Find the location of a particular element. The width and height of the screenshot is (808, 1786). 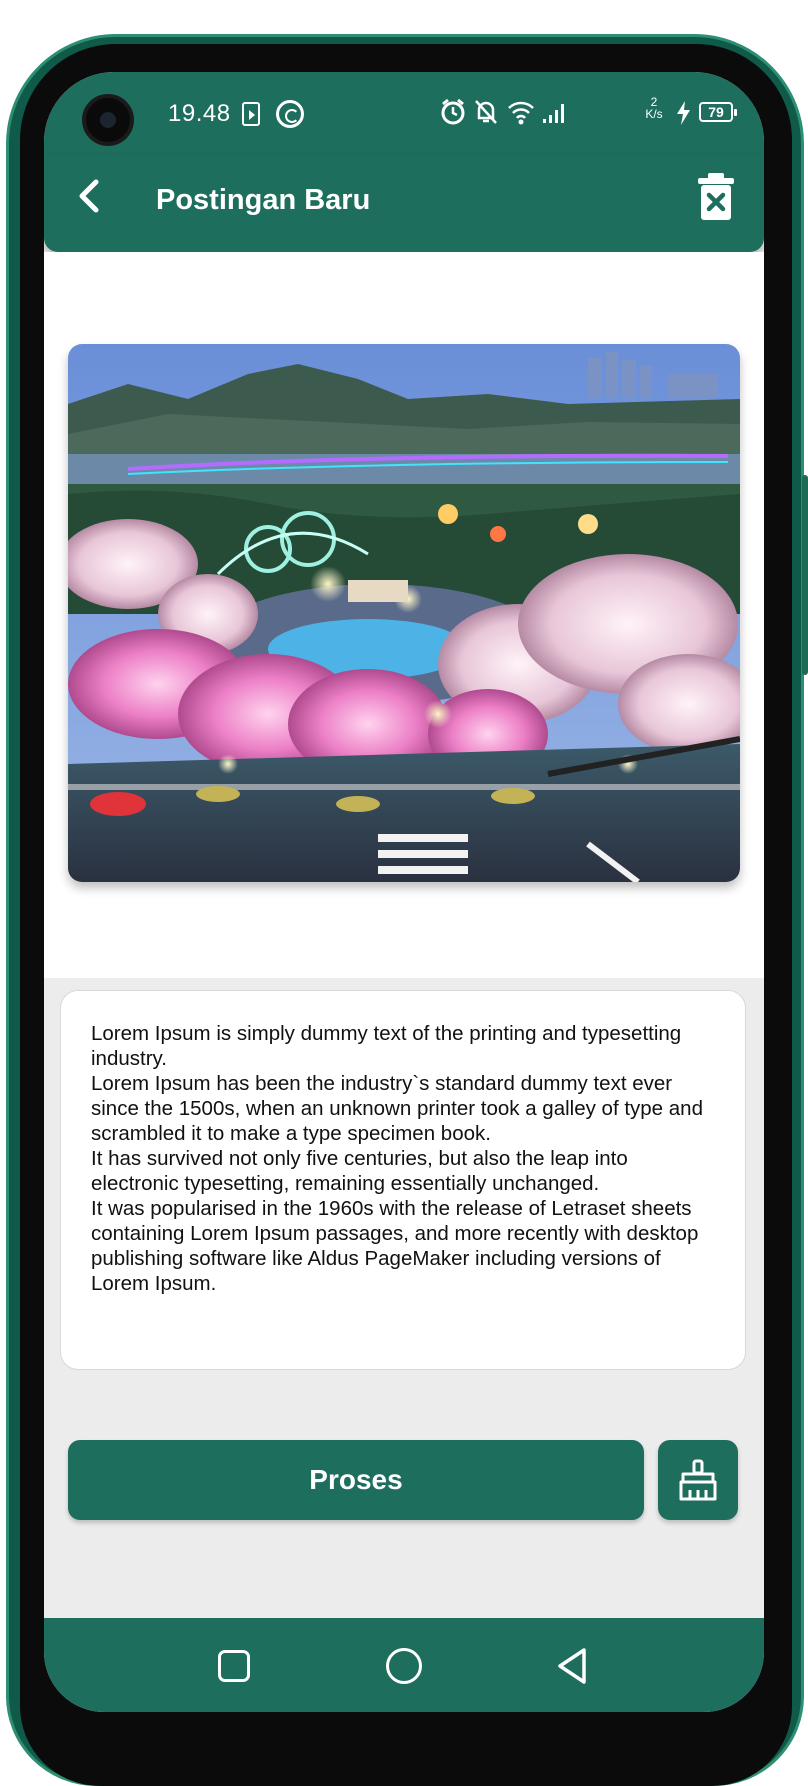

alarm-icon is located at coordinates (453, 111).